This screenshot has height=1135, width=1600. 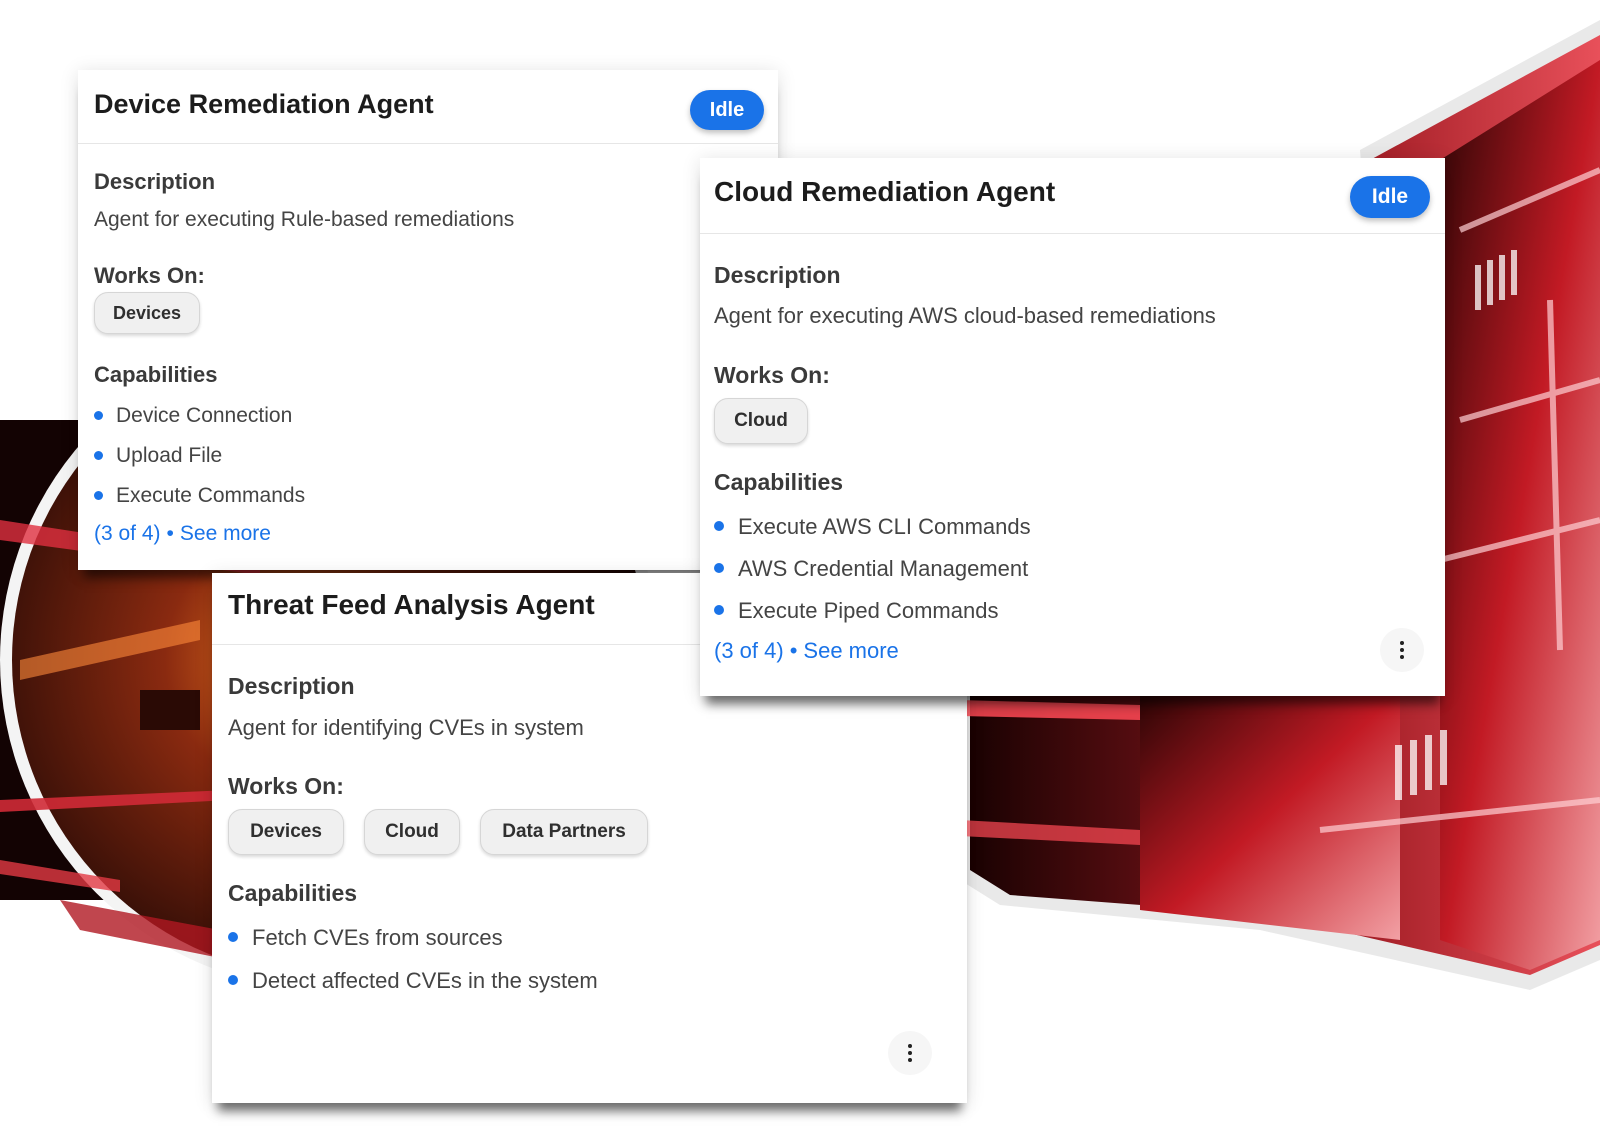 I want to click on list-item: Execute Piped Commands, so click(x=872, y=619).